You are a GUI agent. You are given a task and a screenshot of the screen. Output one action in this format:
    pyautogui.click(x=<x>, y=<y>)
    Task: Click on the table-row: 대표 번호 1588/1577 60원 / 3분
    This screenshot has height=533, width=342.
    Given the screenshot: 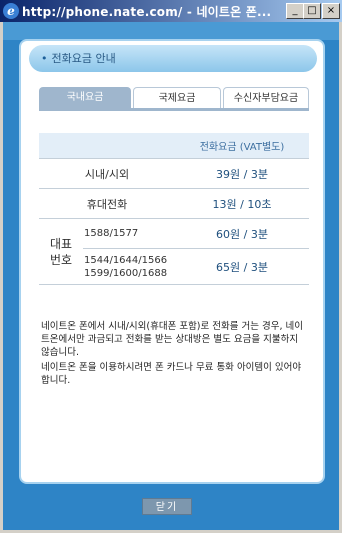 What is the action you would take?
    pyautogui.click(x=174, y=251)
    